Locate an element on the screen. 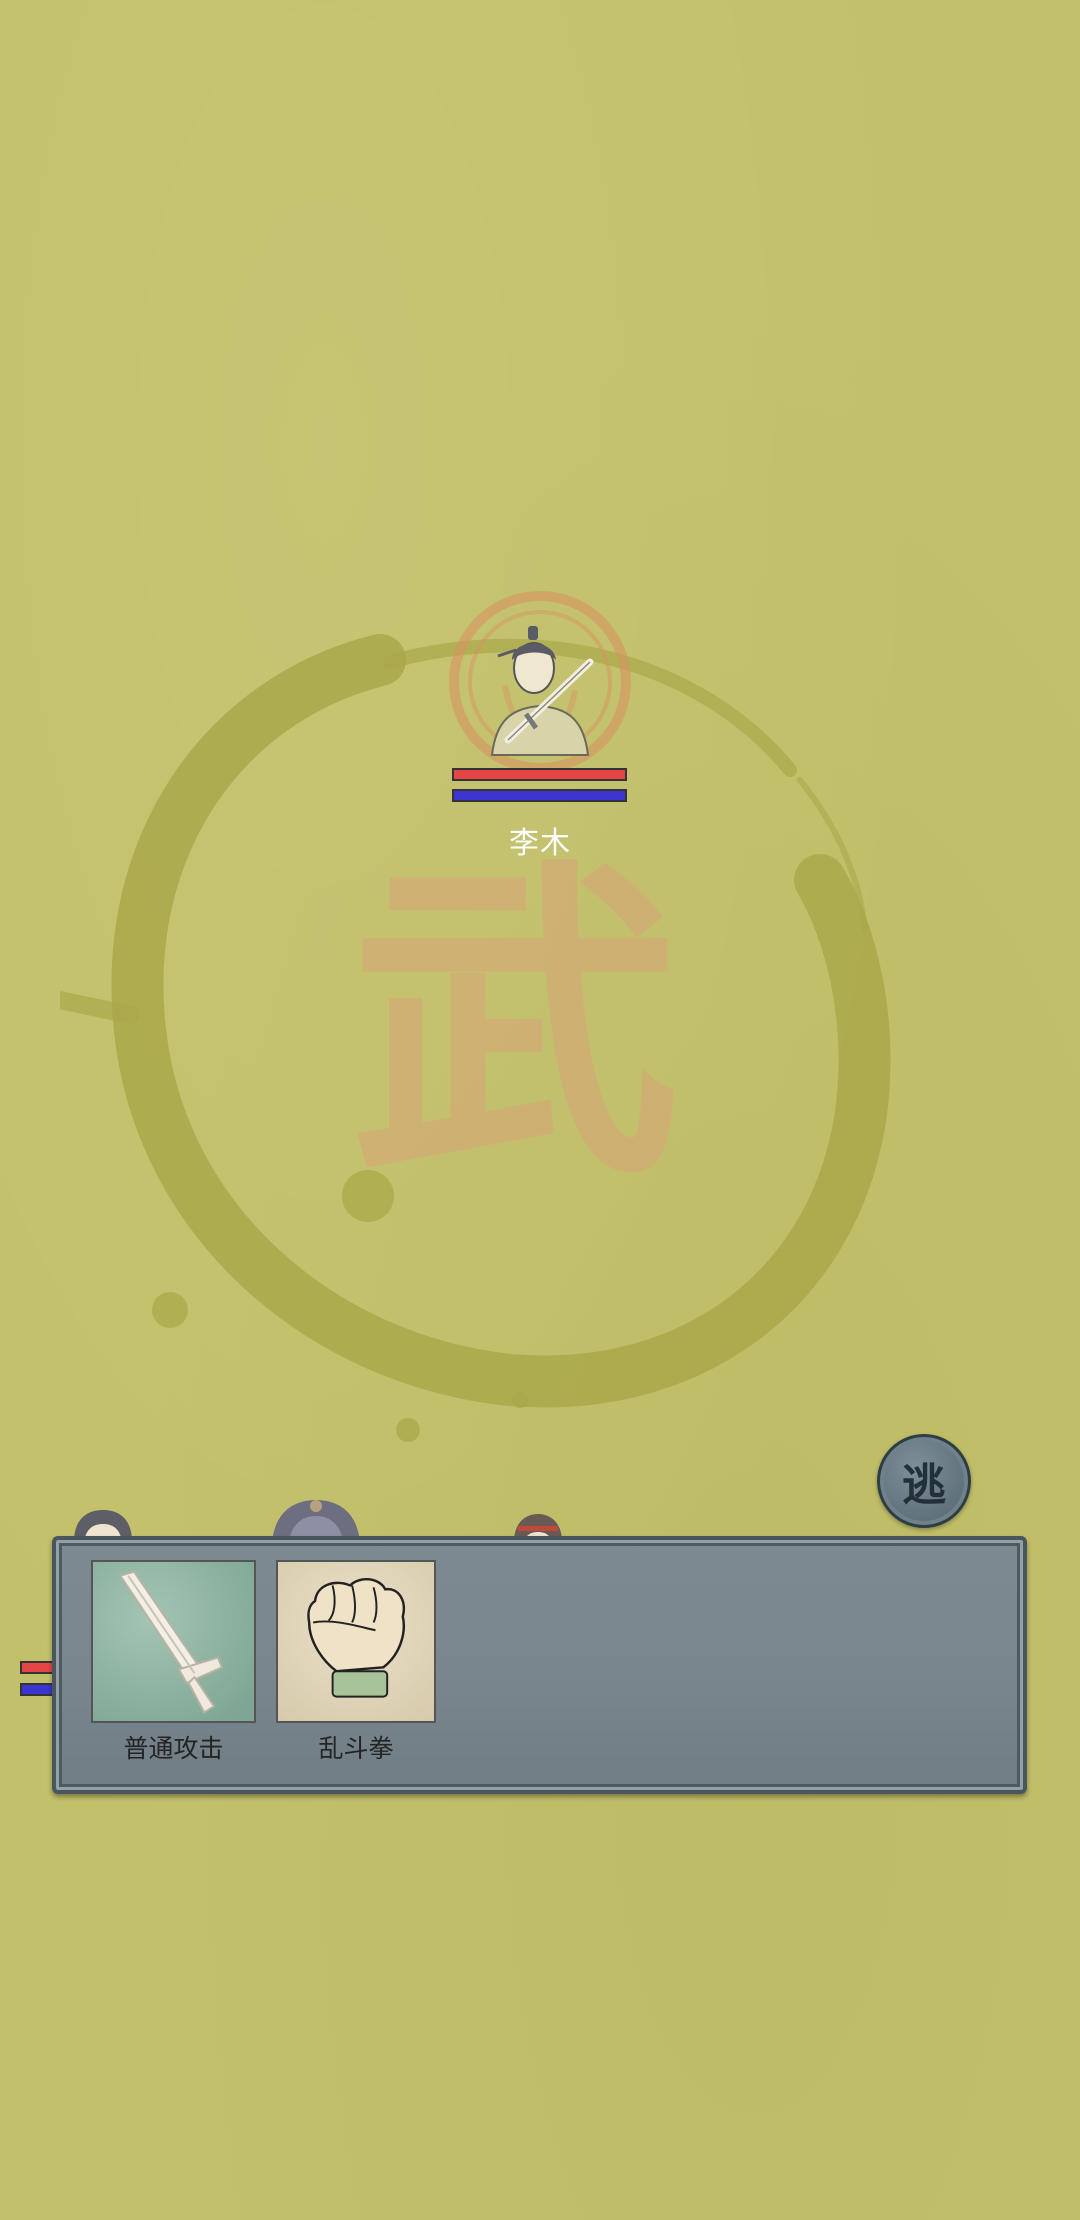  swordsman-portrait-icon is located at coordinates (540, 682).